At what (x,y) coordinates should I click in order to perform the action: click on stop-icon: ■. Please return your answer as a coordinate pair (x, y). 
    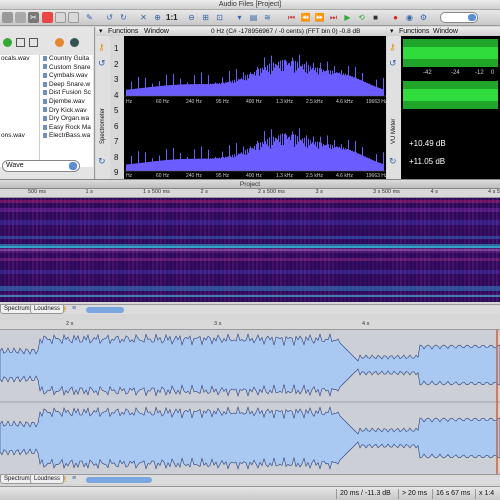
    Looking at the image, I should click on (375, 17).